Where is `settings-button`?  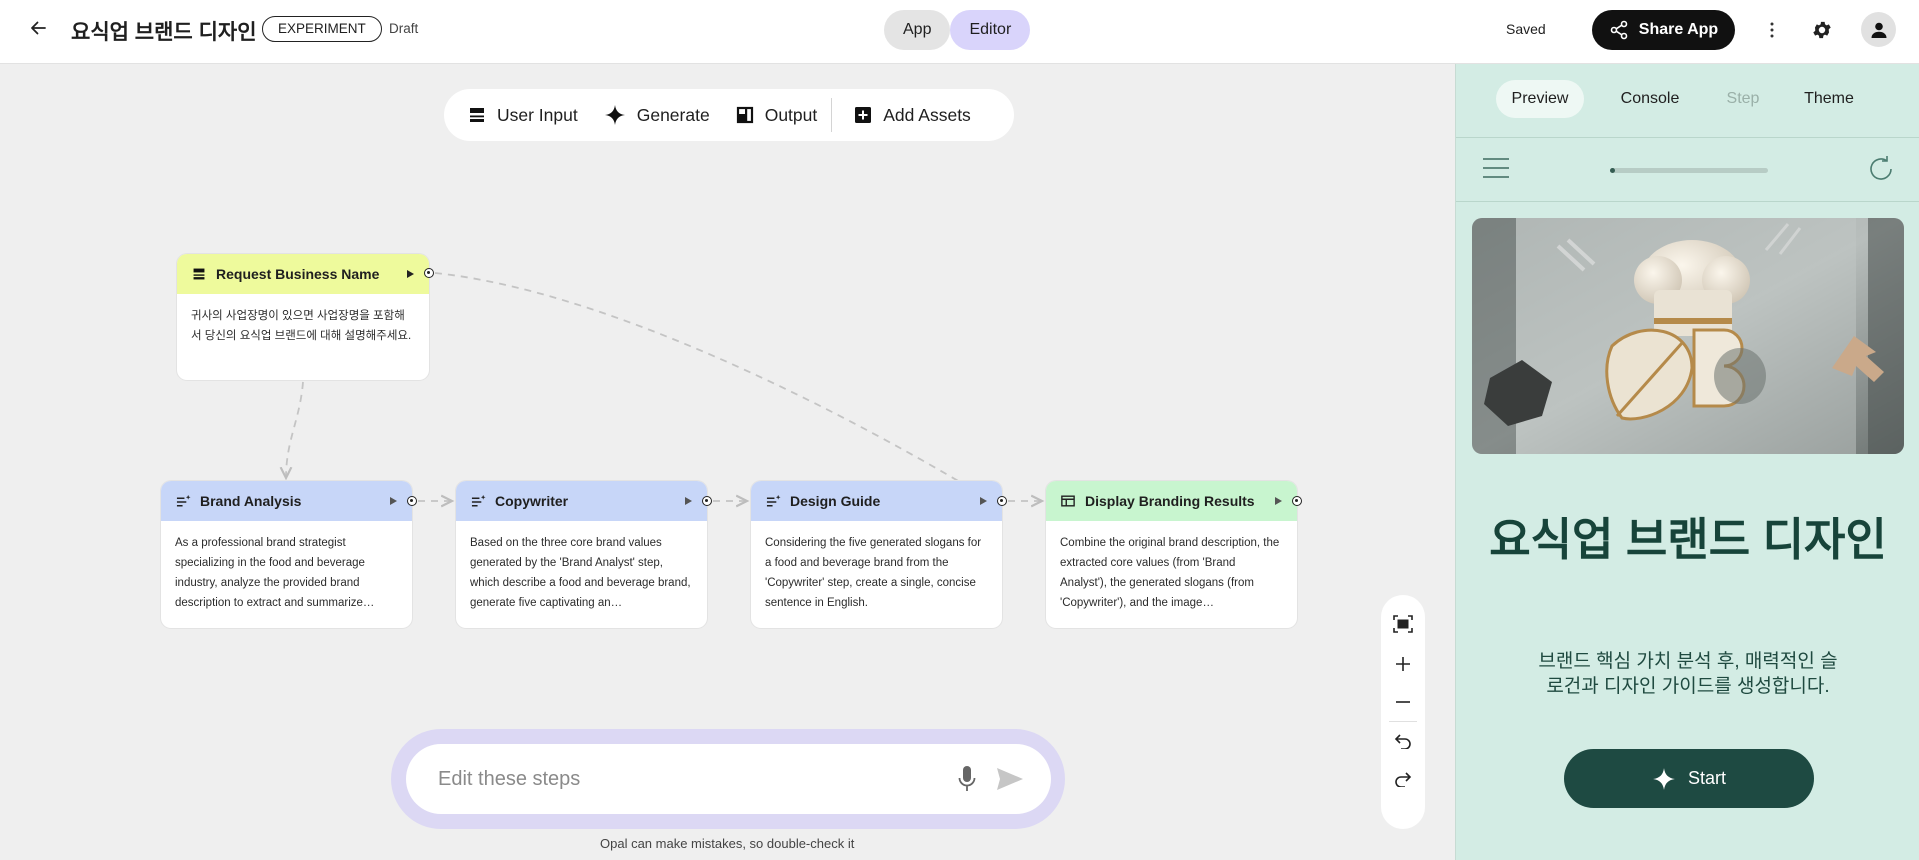
settings-button is located at coordinates (1822, 30).